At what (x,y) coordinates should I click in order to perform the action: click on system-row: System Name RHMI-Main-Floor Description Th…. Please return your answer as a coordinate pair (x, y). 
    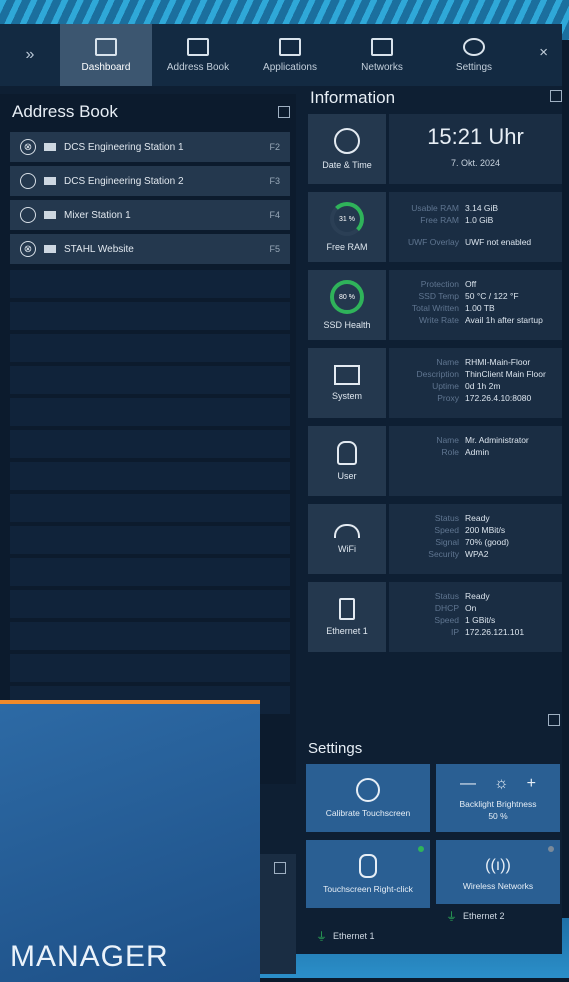
    Looking at the image, I should click on (435, 383).